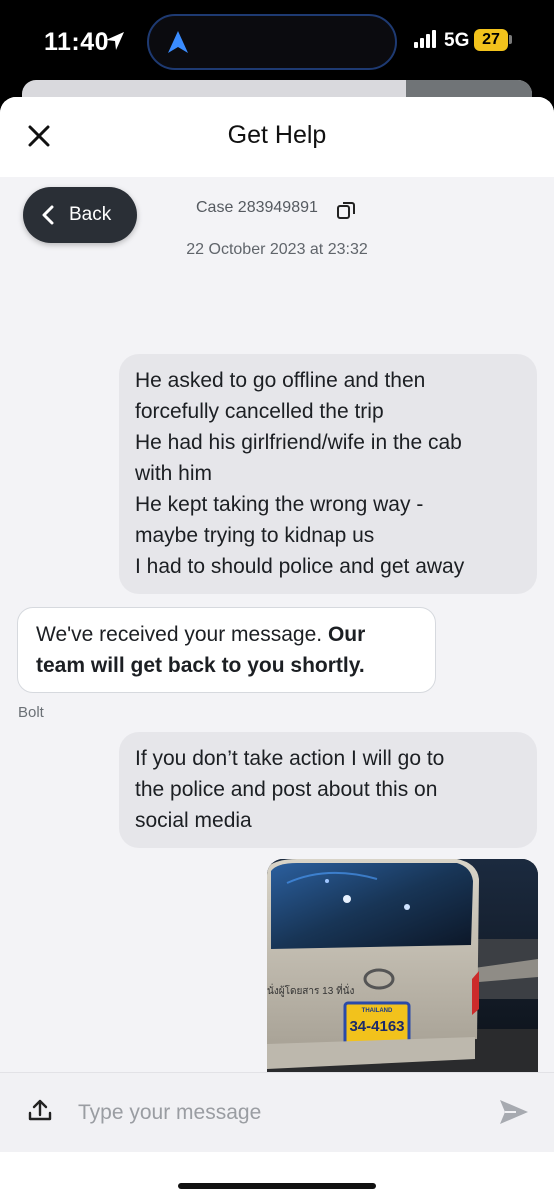 This screenshot has height=1200, width=554. What do you see at coordinates (40, 1110) in the screenshot?
I see `upload-icon` at bounding box center [40, 1110].